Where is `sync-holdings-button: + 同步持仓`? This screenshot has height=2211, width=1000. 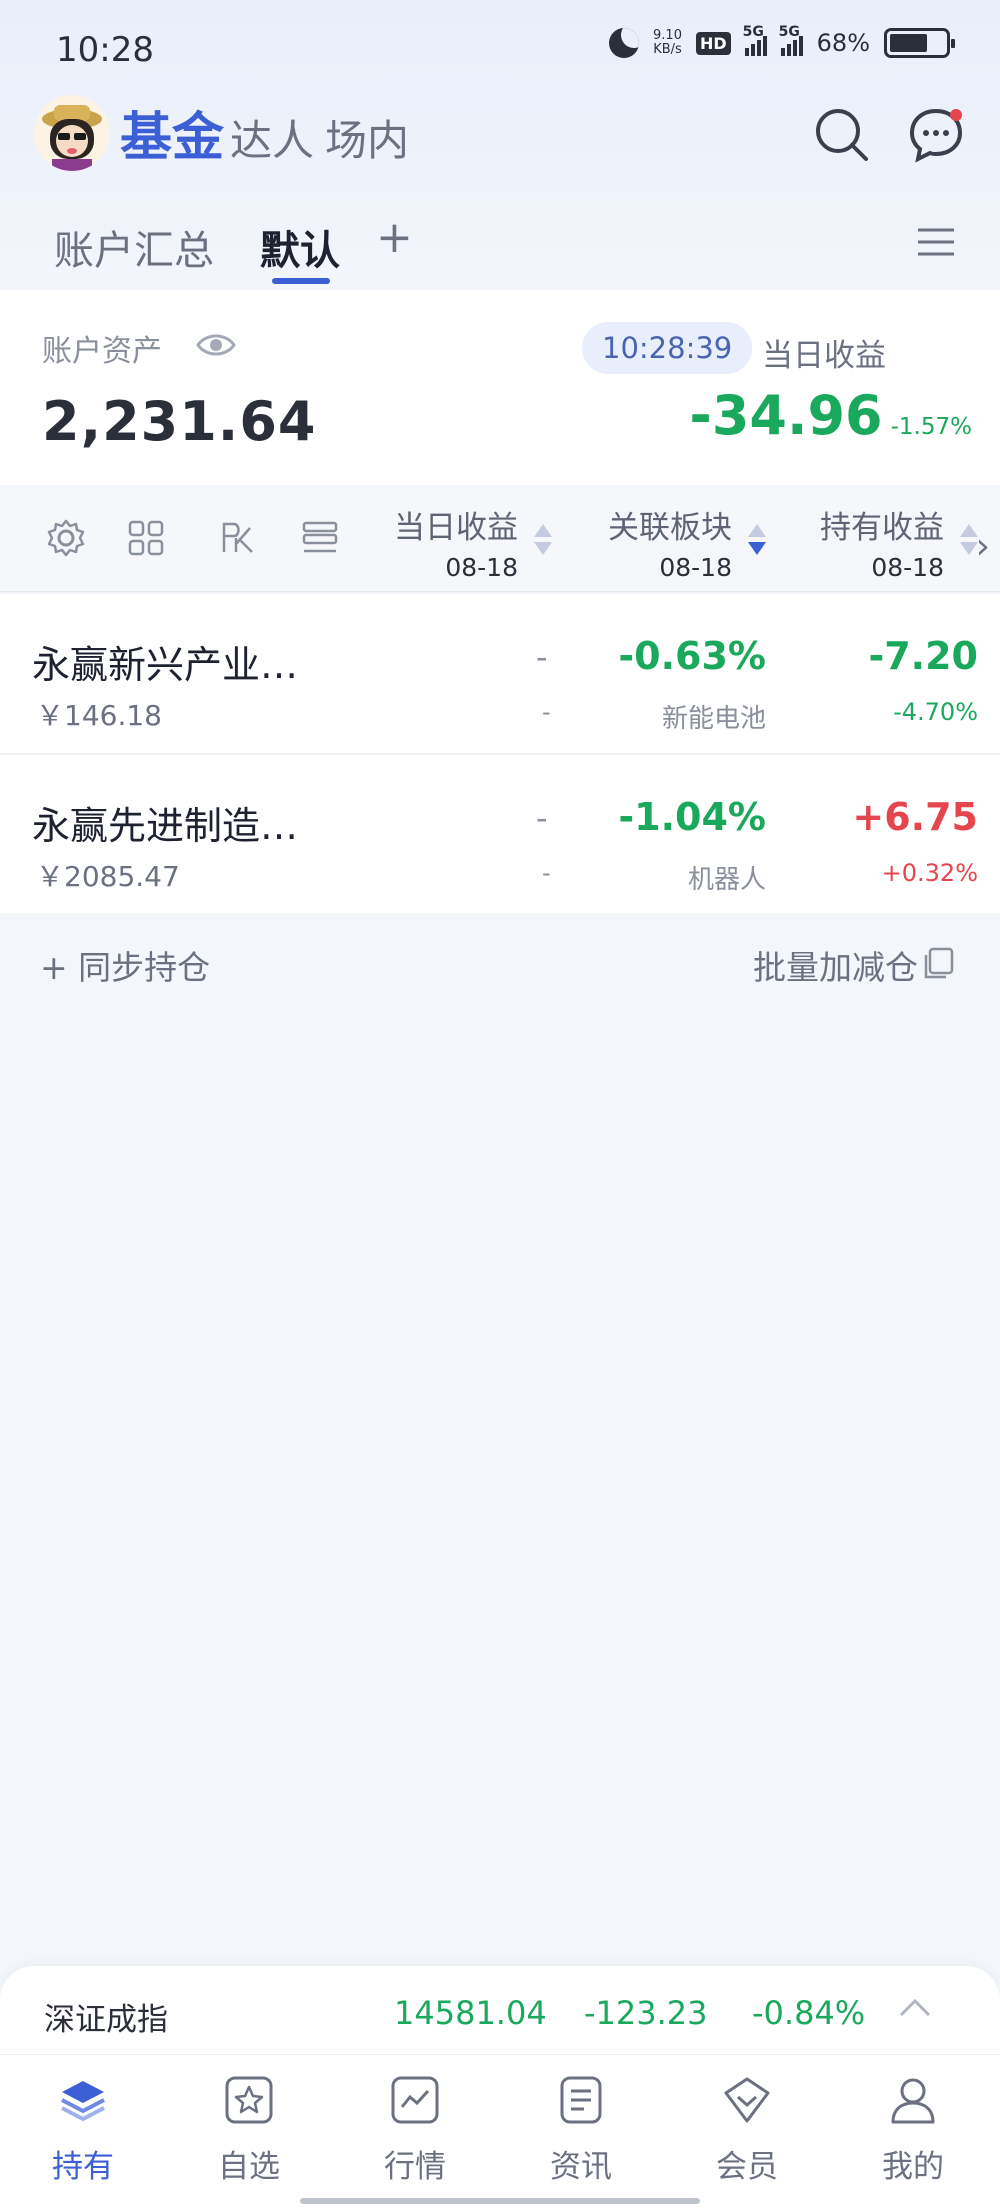 sync-holdings-button: + 同步持仓 is located at coordinates (125, 965).